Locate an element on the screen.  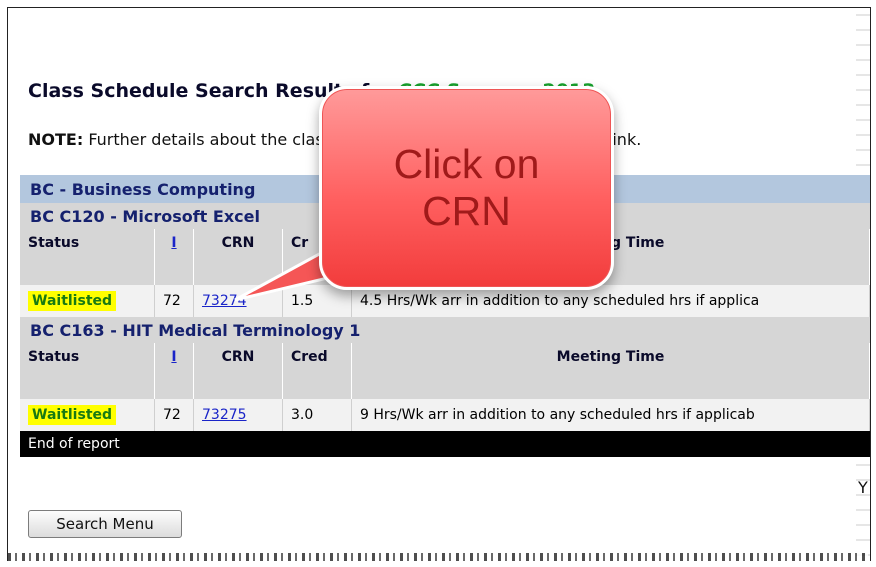
column-header-row: Status I CRN Cred Meeting Time is located at coordinates (445, 371).